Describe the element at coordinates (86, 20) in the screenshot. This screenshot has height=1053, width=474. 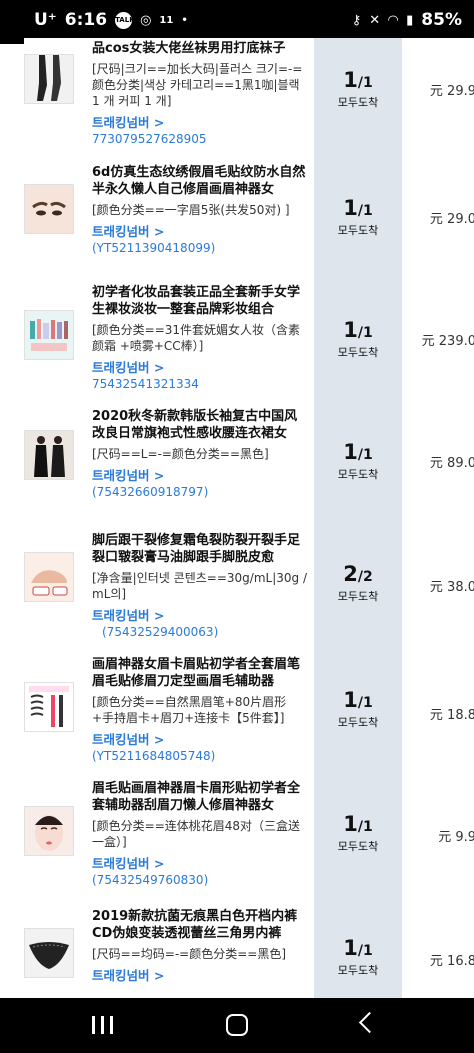
I see `time-label: 6:16` at that location.